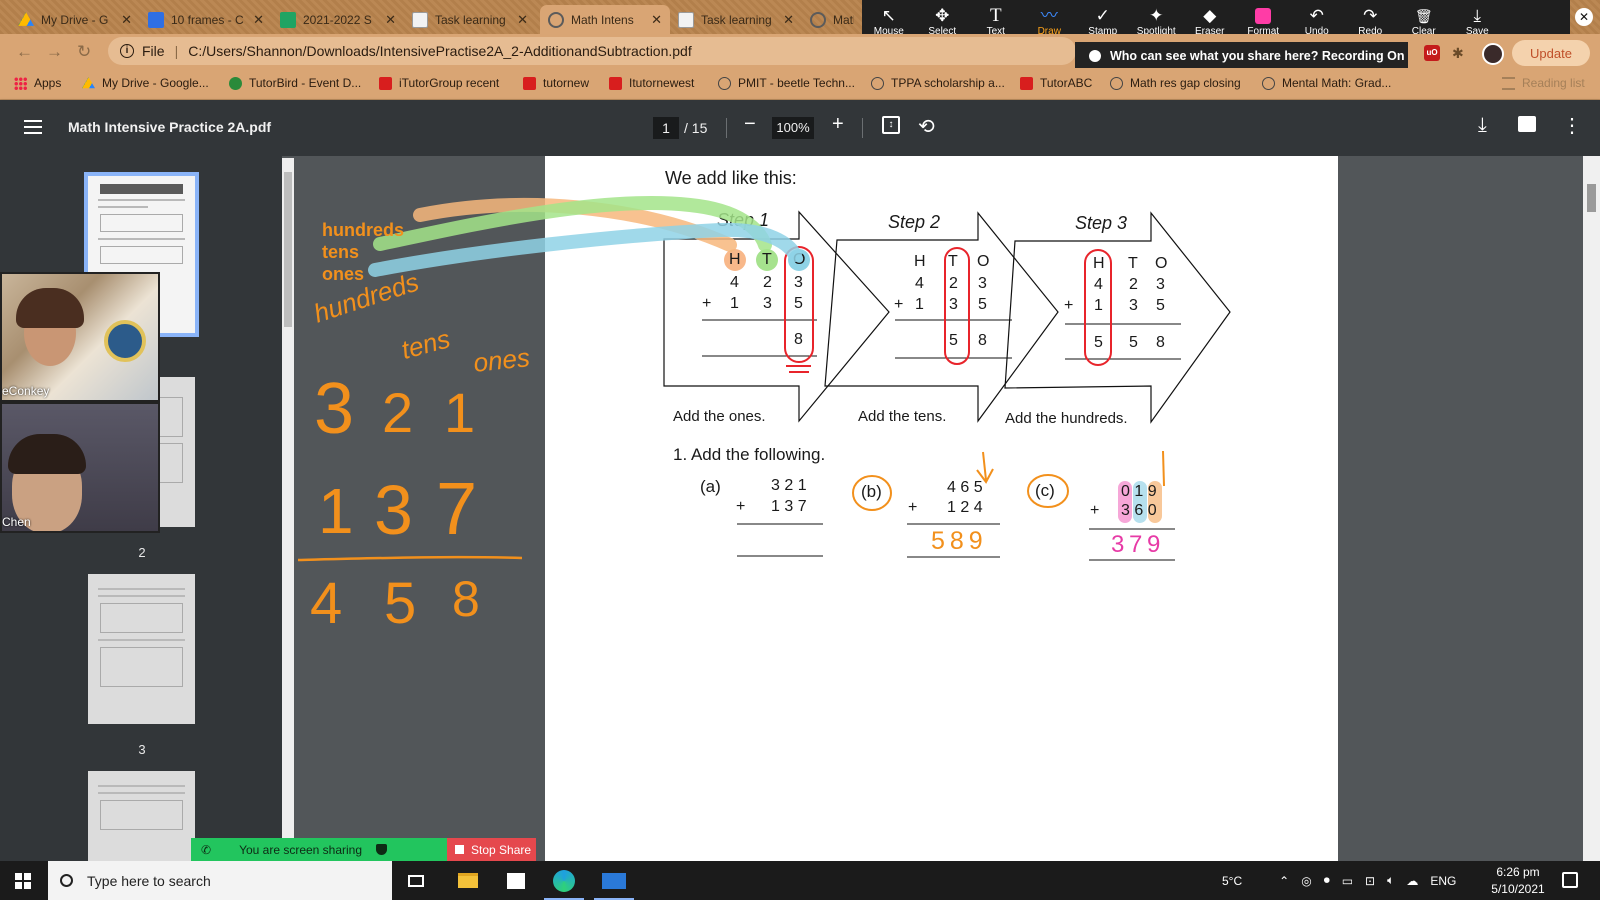 The image size is (1600, 900). What do you see at coordinates (470, 19) in the screenshot?
I see `tab-task-learning: Task learning ✕` at bounding box center [470, 19].